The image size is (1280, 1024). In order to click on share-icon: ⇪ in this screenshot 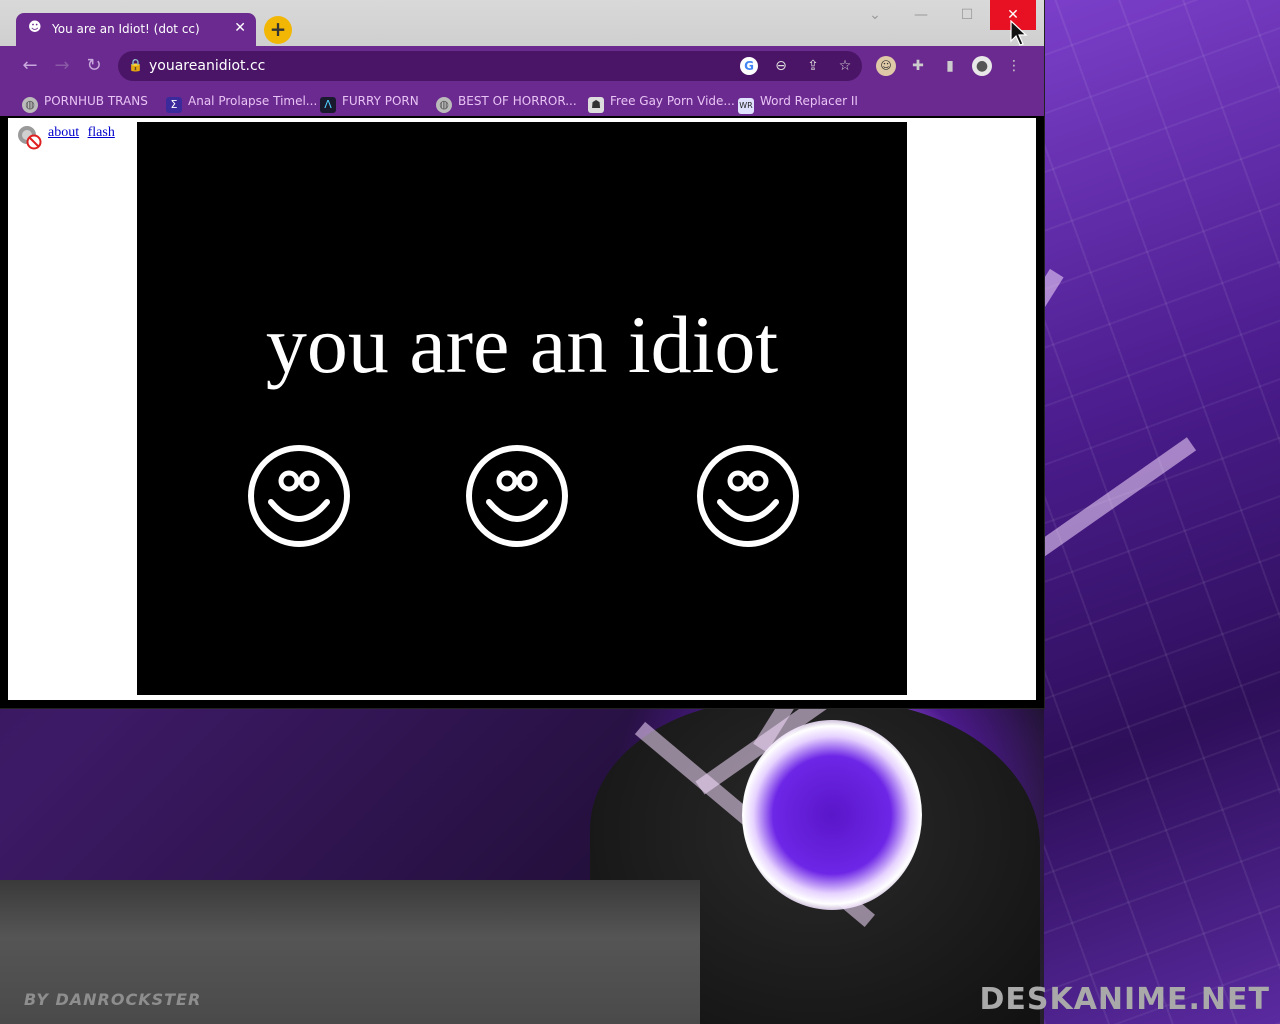, I will do `click(813, 66)`.